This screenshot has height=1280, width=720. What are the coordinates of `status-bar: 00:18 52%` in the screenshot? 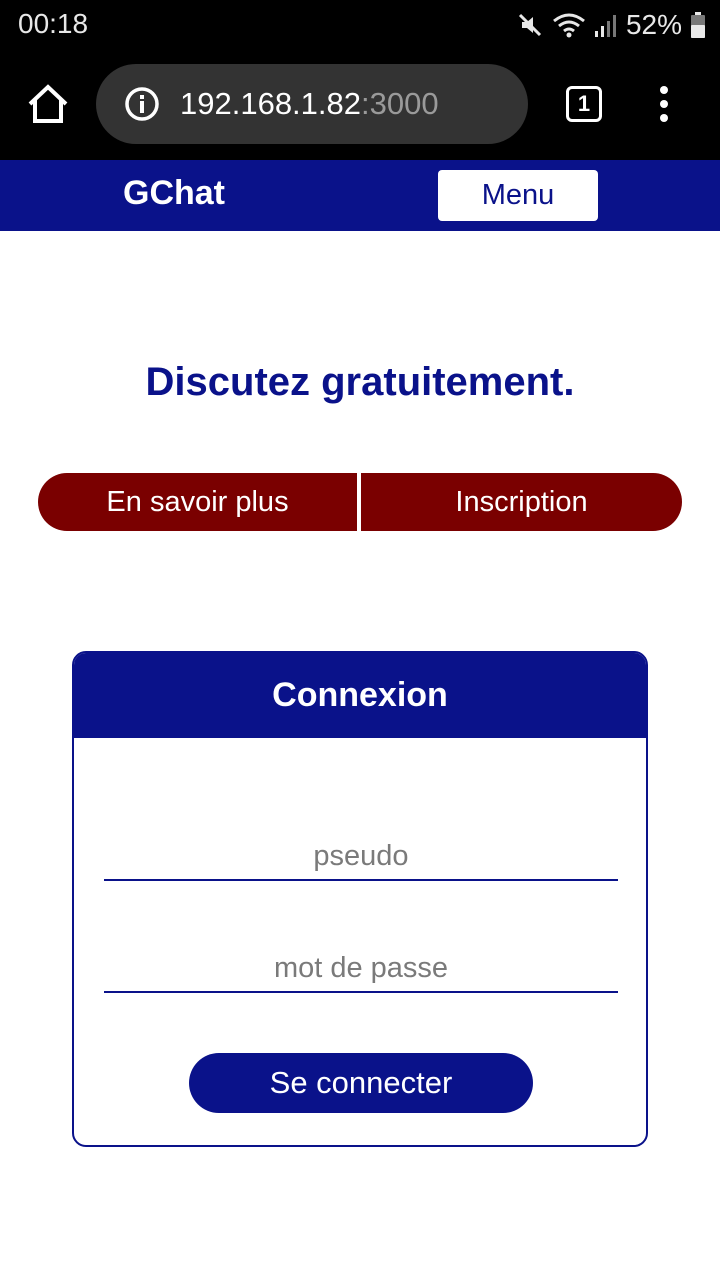 It's located at (360, 25).